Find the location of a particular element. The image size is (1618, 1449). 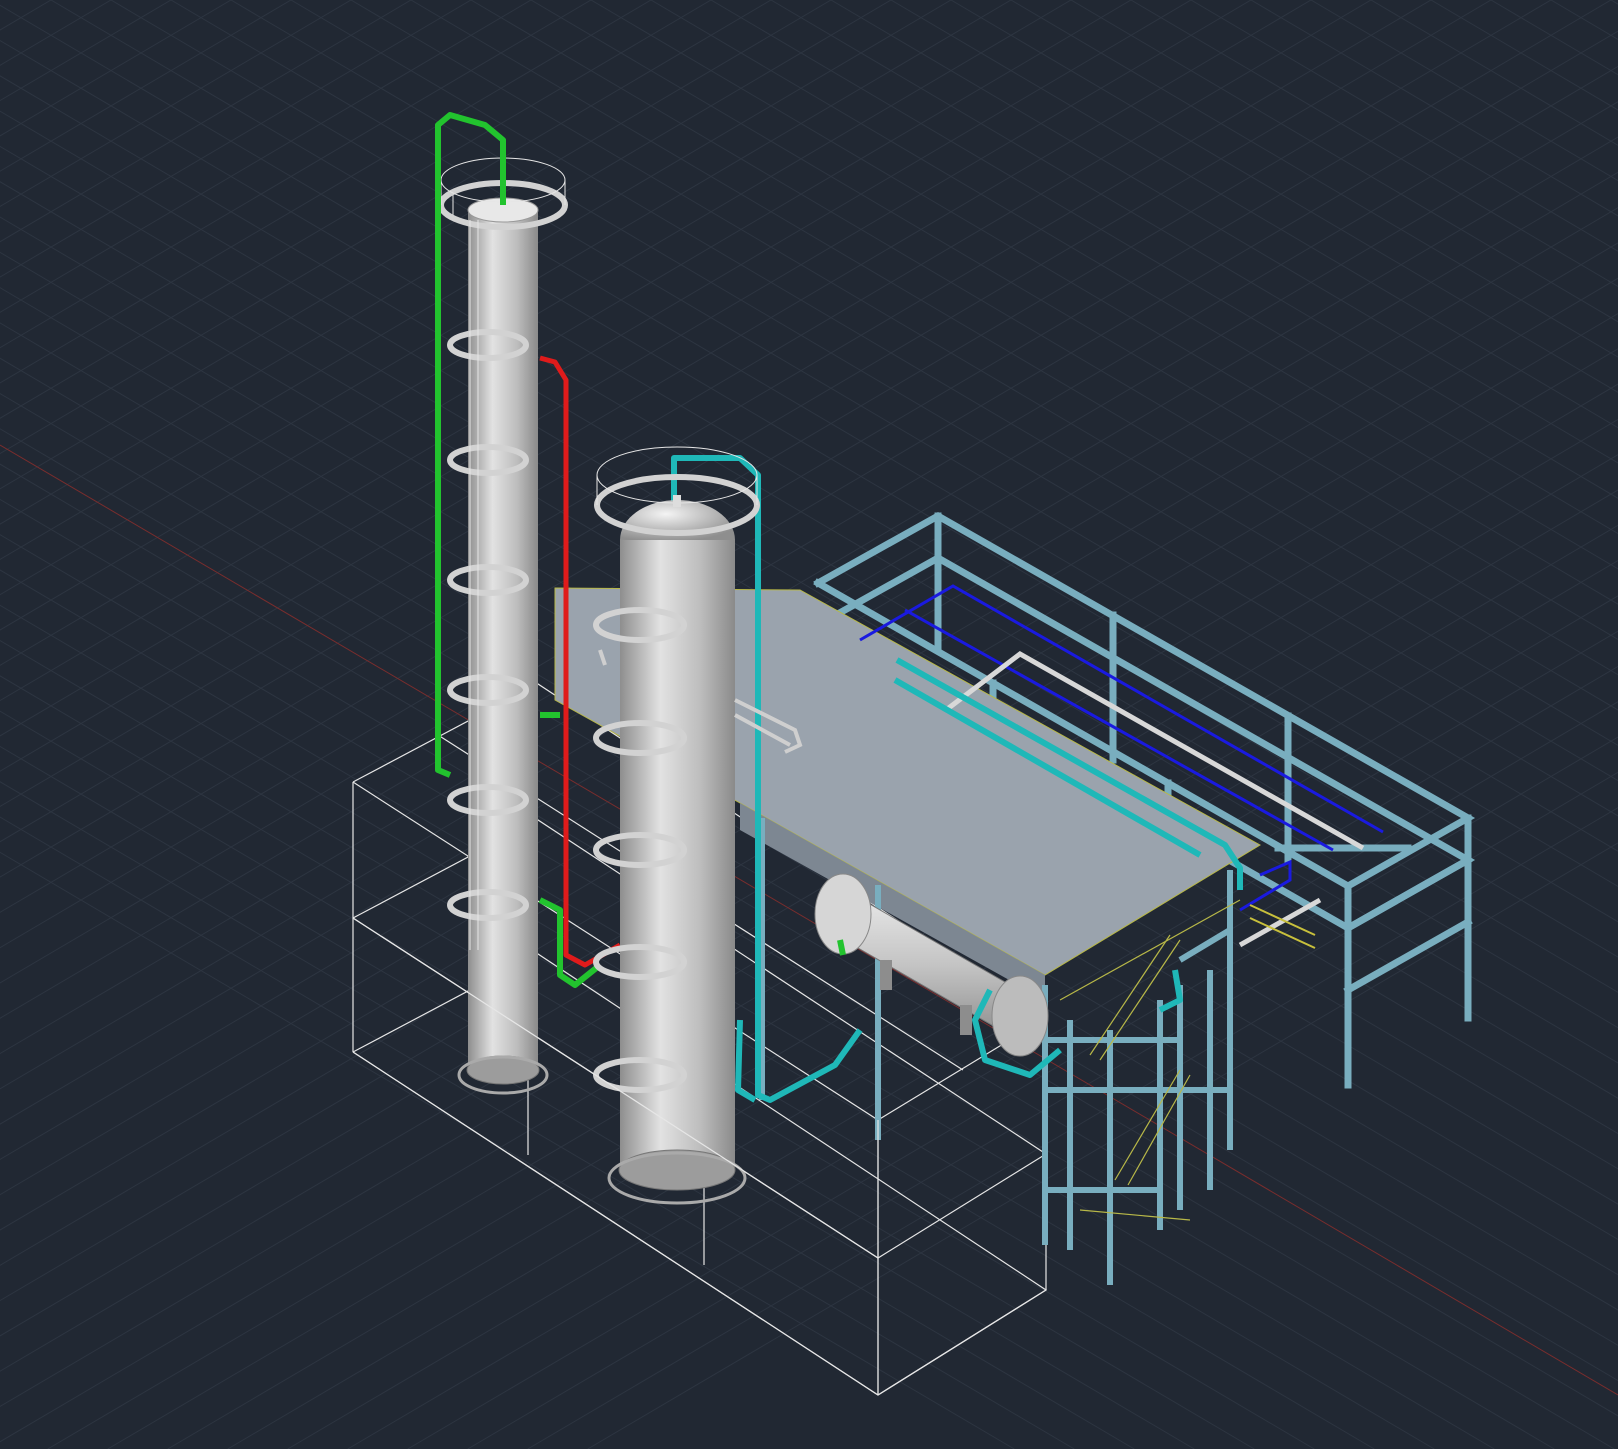

short-column is located at coordinates (676, 825).